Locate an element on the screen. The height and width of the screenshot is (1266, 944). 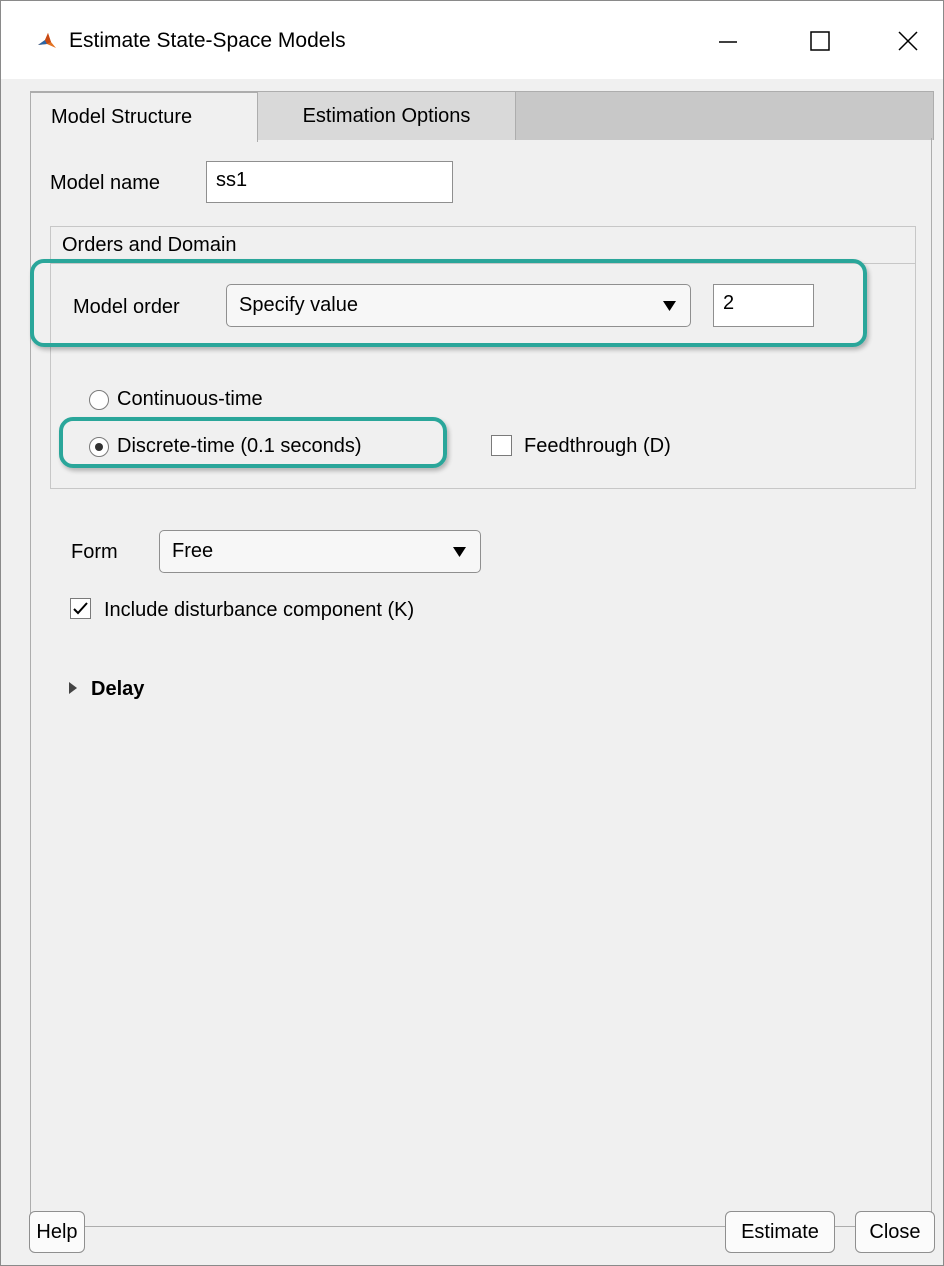
disturbance-checkbox is located at coordinates (80, 608).